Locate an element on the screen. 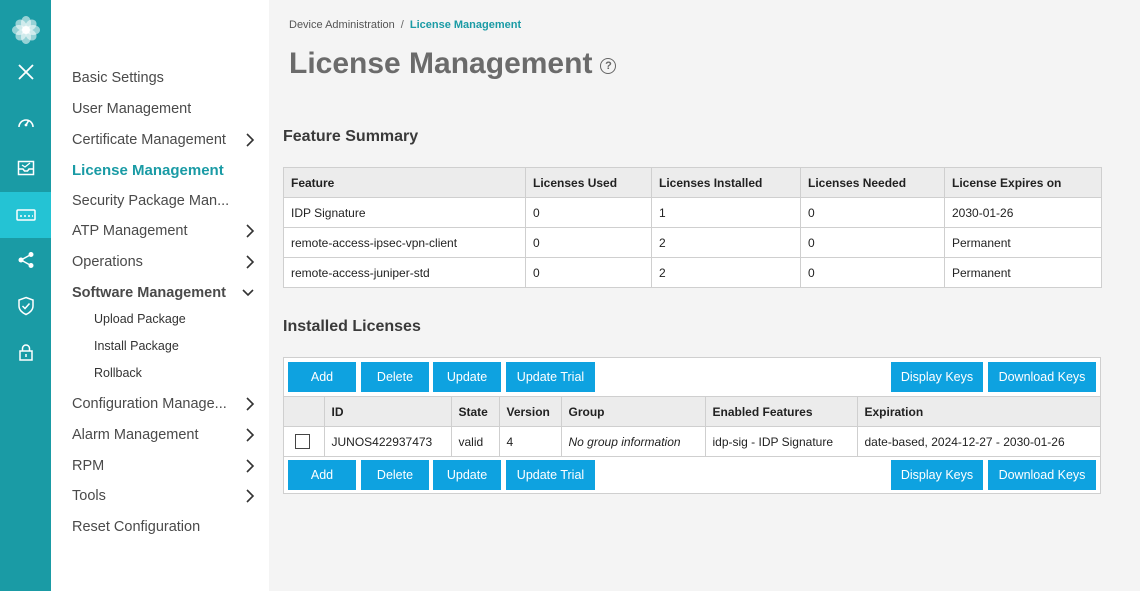 This screenshot has height=591, width=1140. column-header: Licenses Used is located at coordinates (588, 182).